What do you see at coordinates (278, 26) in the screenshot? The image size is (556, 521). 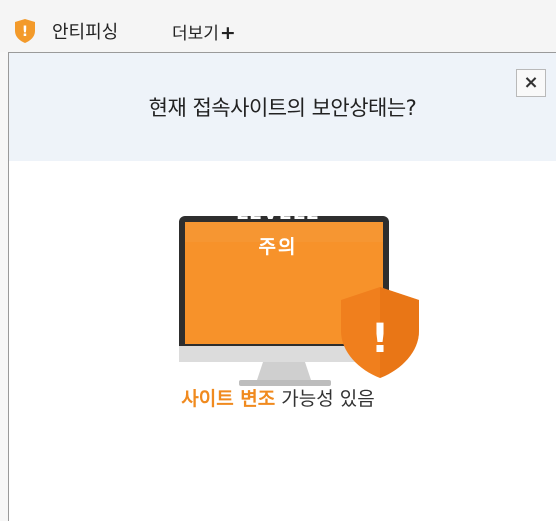 I see `toolbar: ! 안티피싱 더보기+` at bounding box center [278, 26].